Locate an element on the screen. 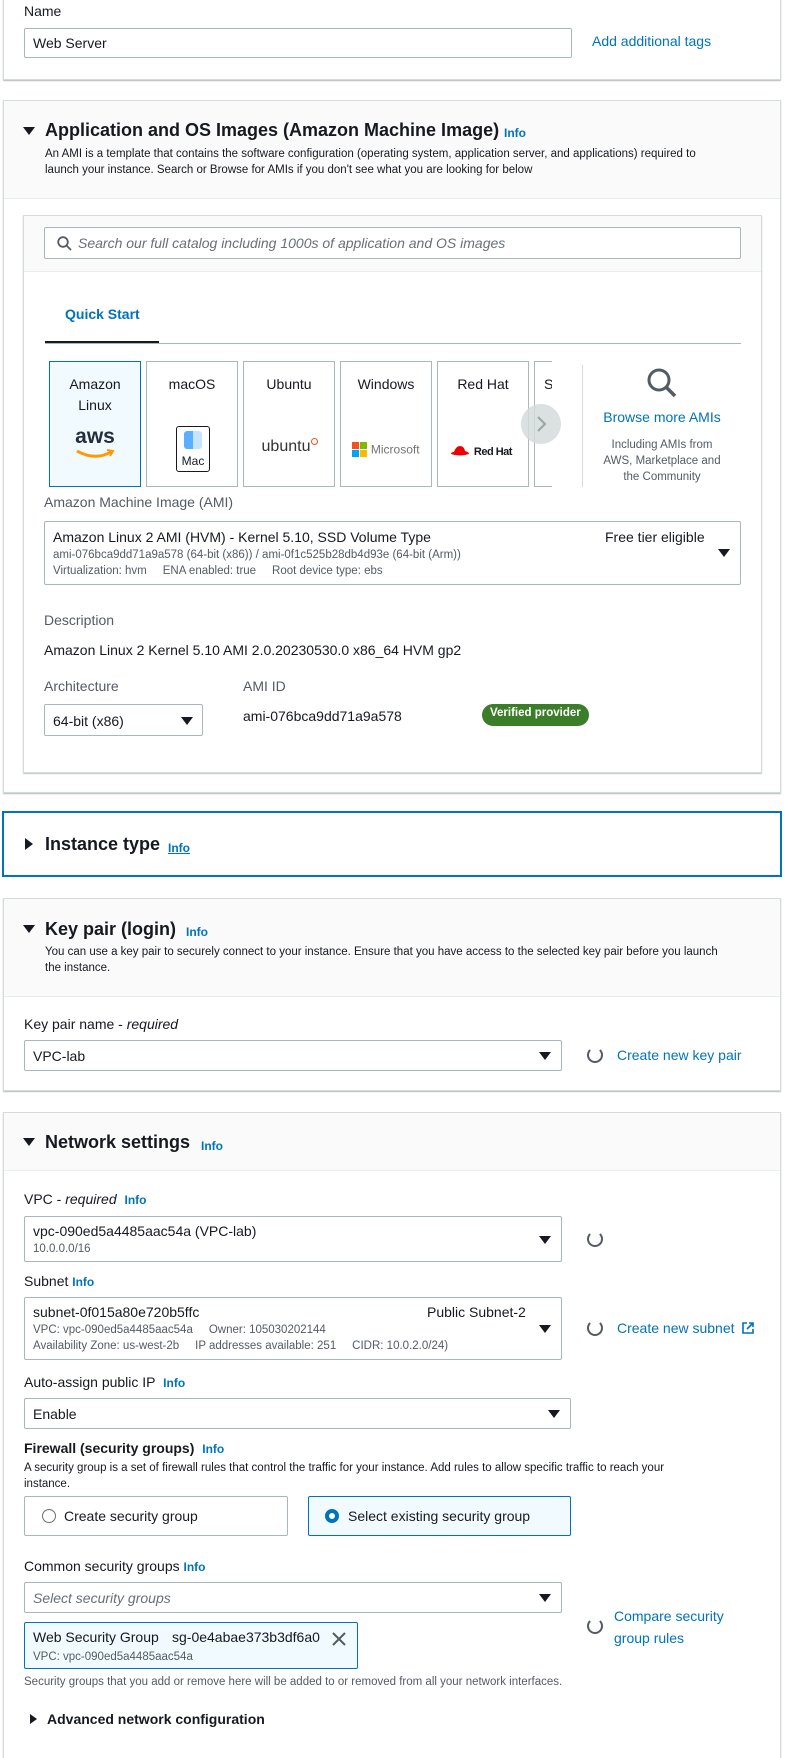 The width and height of the screenshot is (786, 1758). instance-type-info-link: Info is located at coordinates (179, 848).